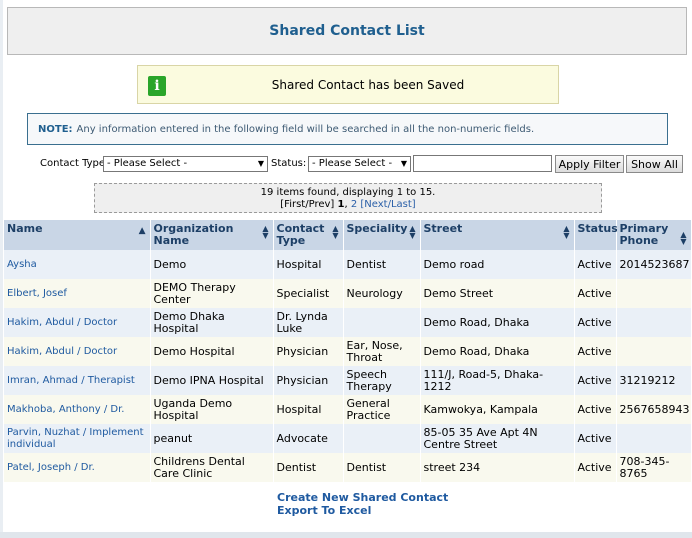 The width and height of the screenshot is (692, 538). What do you see at coordinates (589, 164) in the screenshot?
I see `apply-filter-button: Apply Filter` at bounding box center [589, 164].